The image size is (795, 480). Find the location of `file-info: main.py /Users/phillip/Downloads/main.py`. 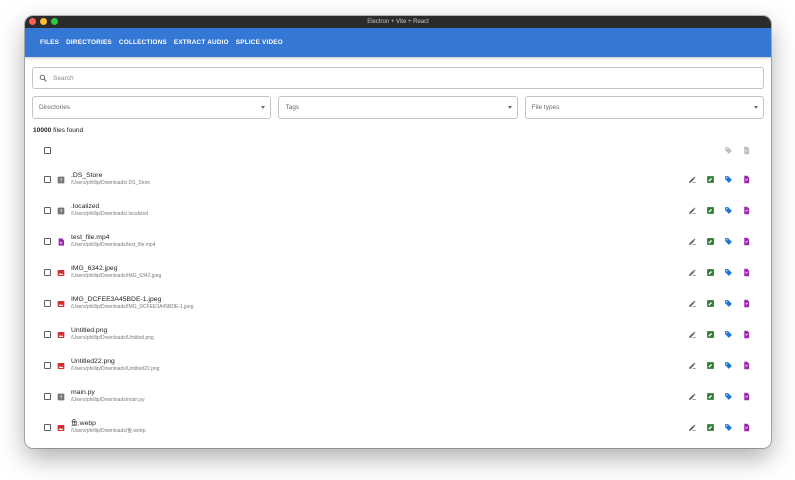

file-info: main.py /Users/phillip/Downloads/main.py is located at coordinates (108, 396).